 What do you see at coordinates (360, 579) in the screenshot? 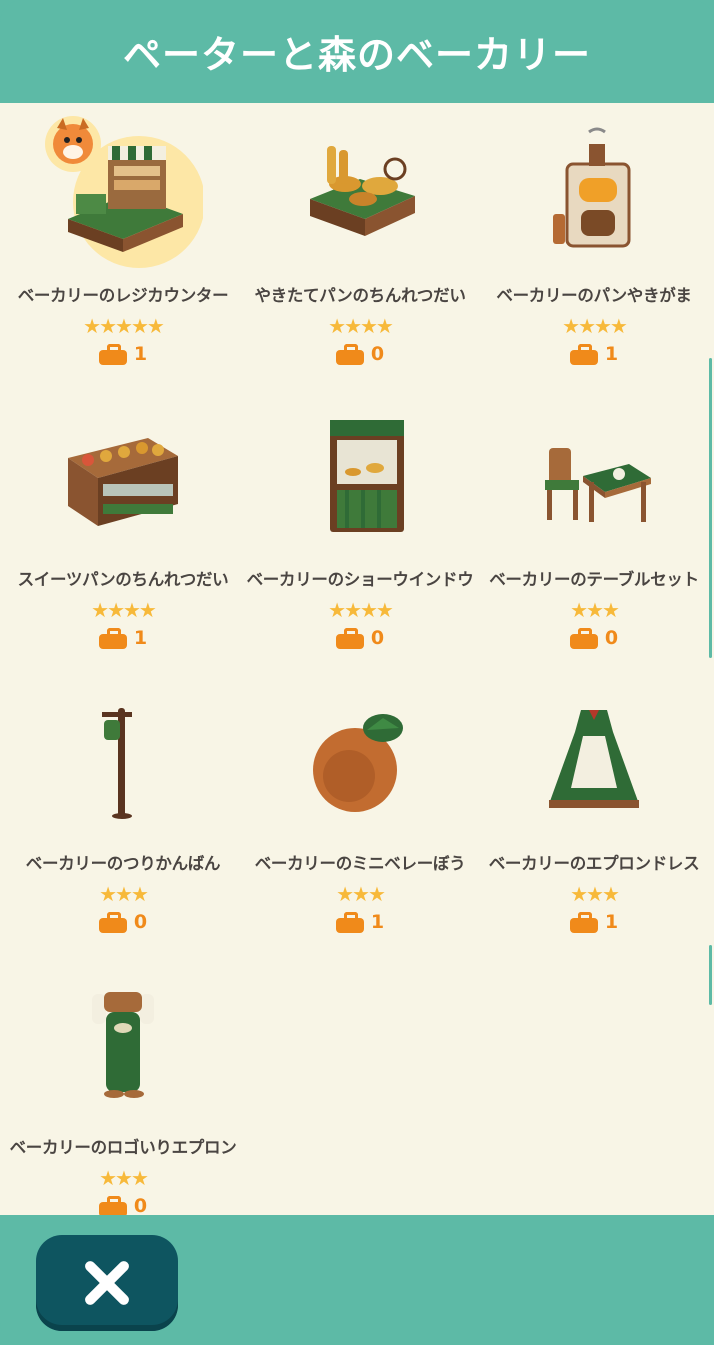
I see `item-name: ベーカリーのショーウインドウ` at bounding box center [360, 579].